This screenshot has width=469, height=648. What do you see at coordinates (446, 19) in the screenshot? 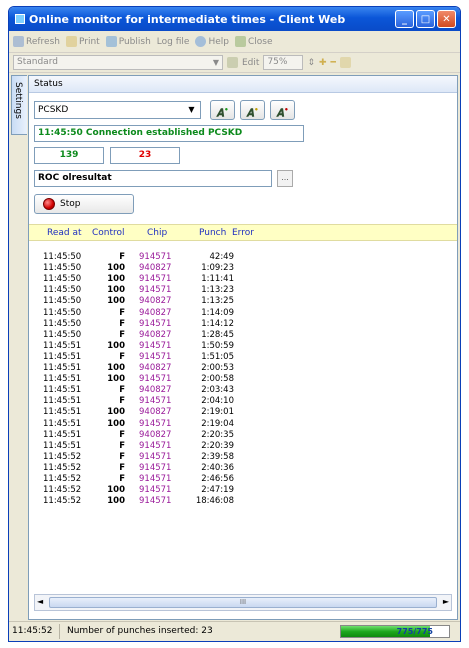
I see `close-icon: ✕` at bounding box center [446, 19].